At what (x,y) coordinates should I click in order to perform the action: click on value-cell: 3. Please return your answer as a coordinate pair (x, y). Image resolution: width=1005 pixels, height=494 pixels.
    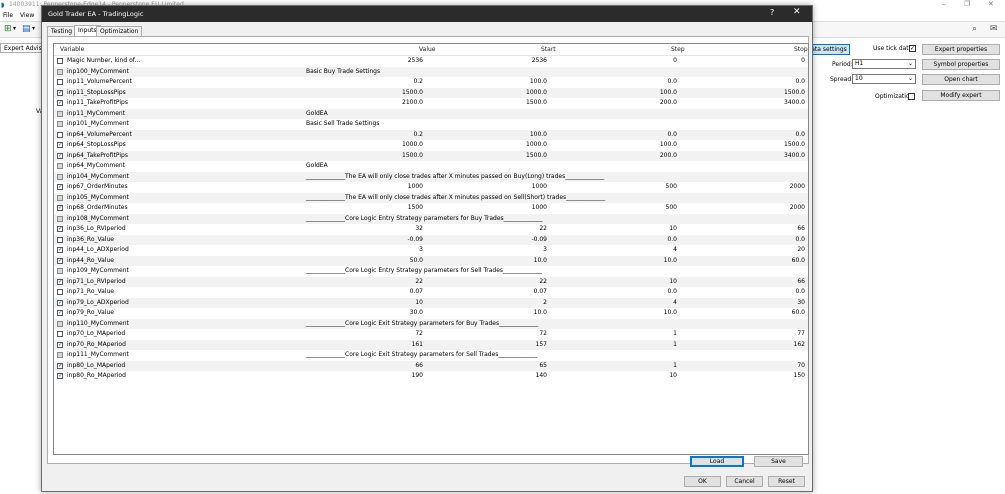
    Looking at the image, I should click on (421, 250).